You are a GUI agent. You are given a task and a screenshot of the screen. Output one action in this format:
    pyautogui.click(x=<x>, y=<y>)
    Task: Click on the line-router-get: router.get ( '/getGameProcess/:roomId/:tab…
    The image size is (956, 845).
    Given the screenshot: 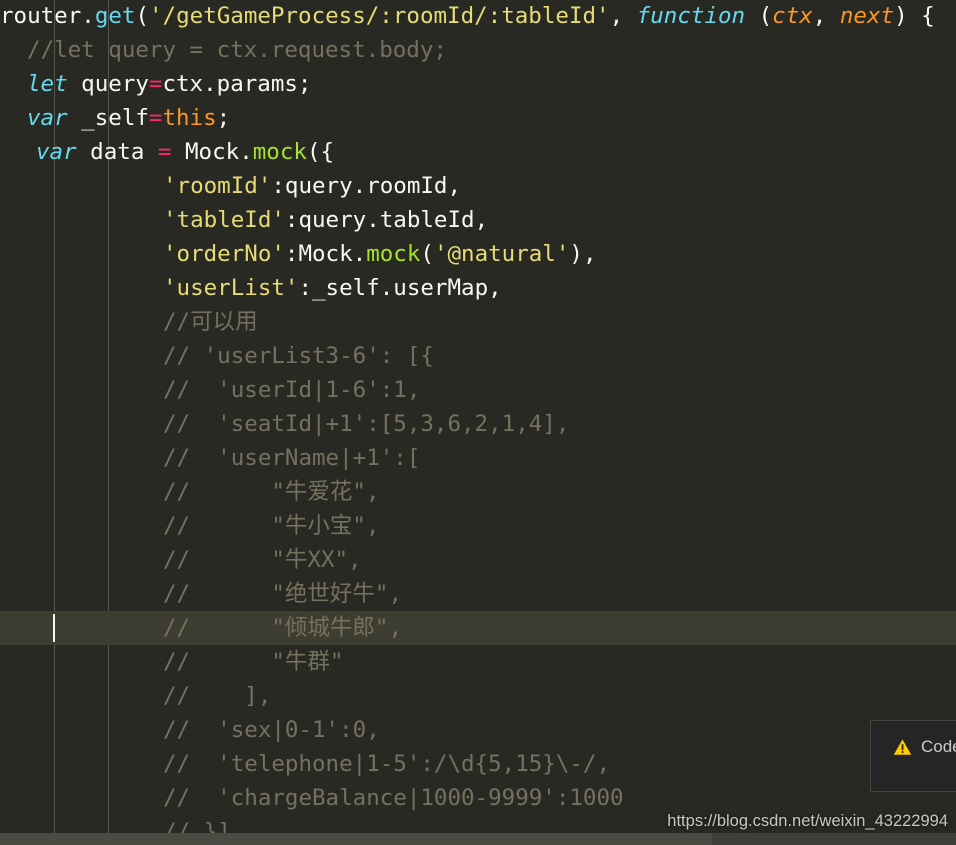 What is the action you would take?
    pyautogui.click(x=478, y=16)
    